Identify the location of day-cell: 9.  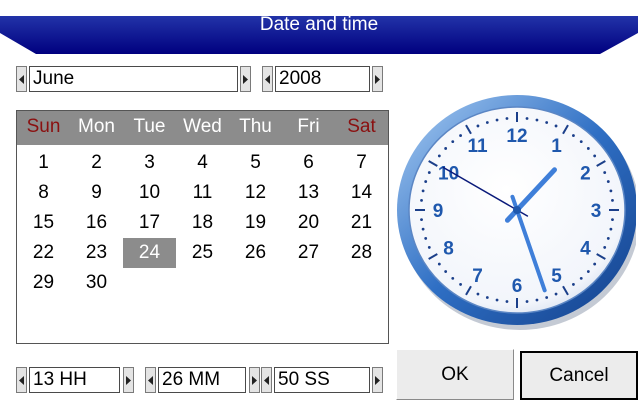
(96, 193).